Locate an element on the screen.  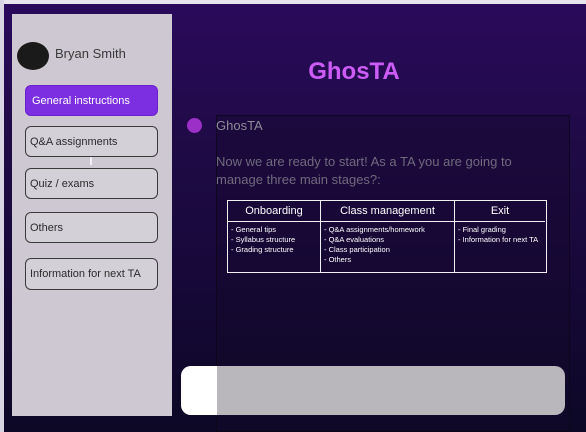
stage-item: - Final grading is located at coordinates (482, 229).